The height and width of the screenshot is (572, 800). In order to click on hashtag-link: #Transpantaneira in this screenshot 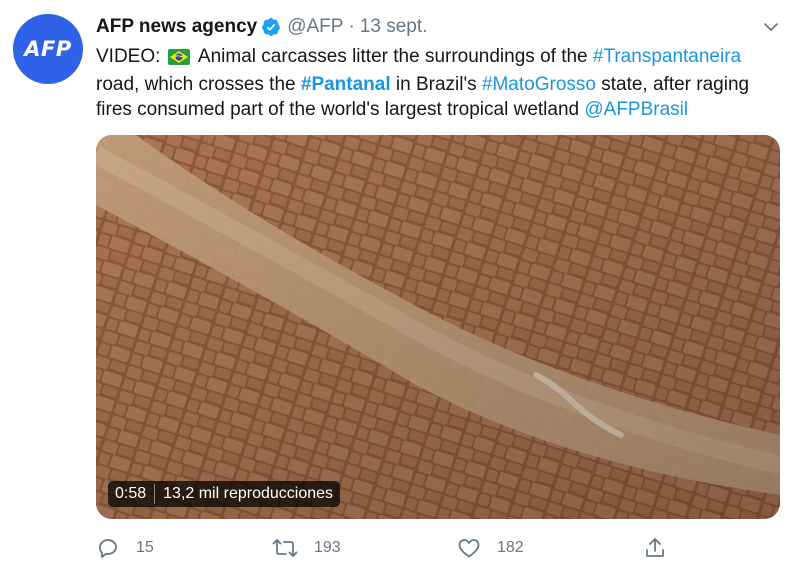, I will do `click(667, 56)`.